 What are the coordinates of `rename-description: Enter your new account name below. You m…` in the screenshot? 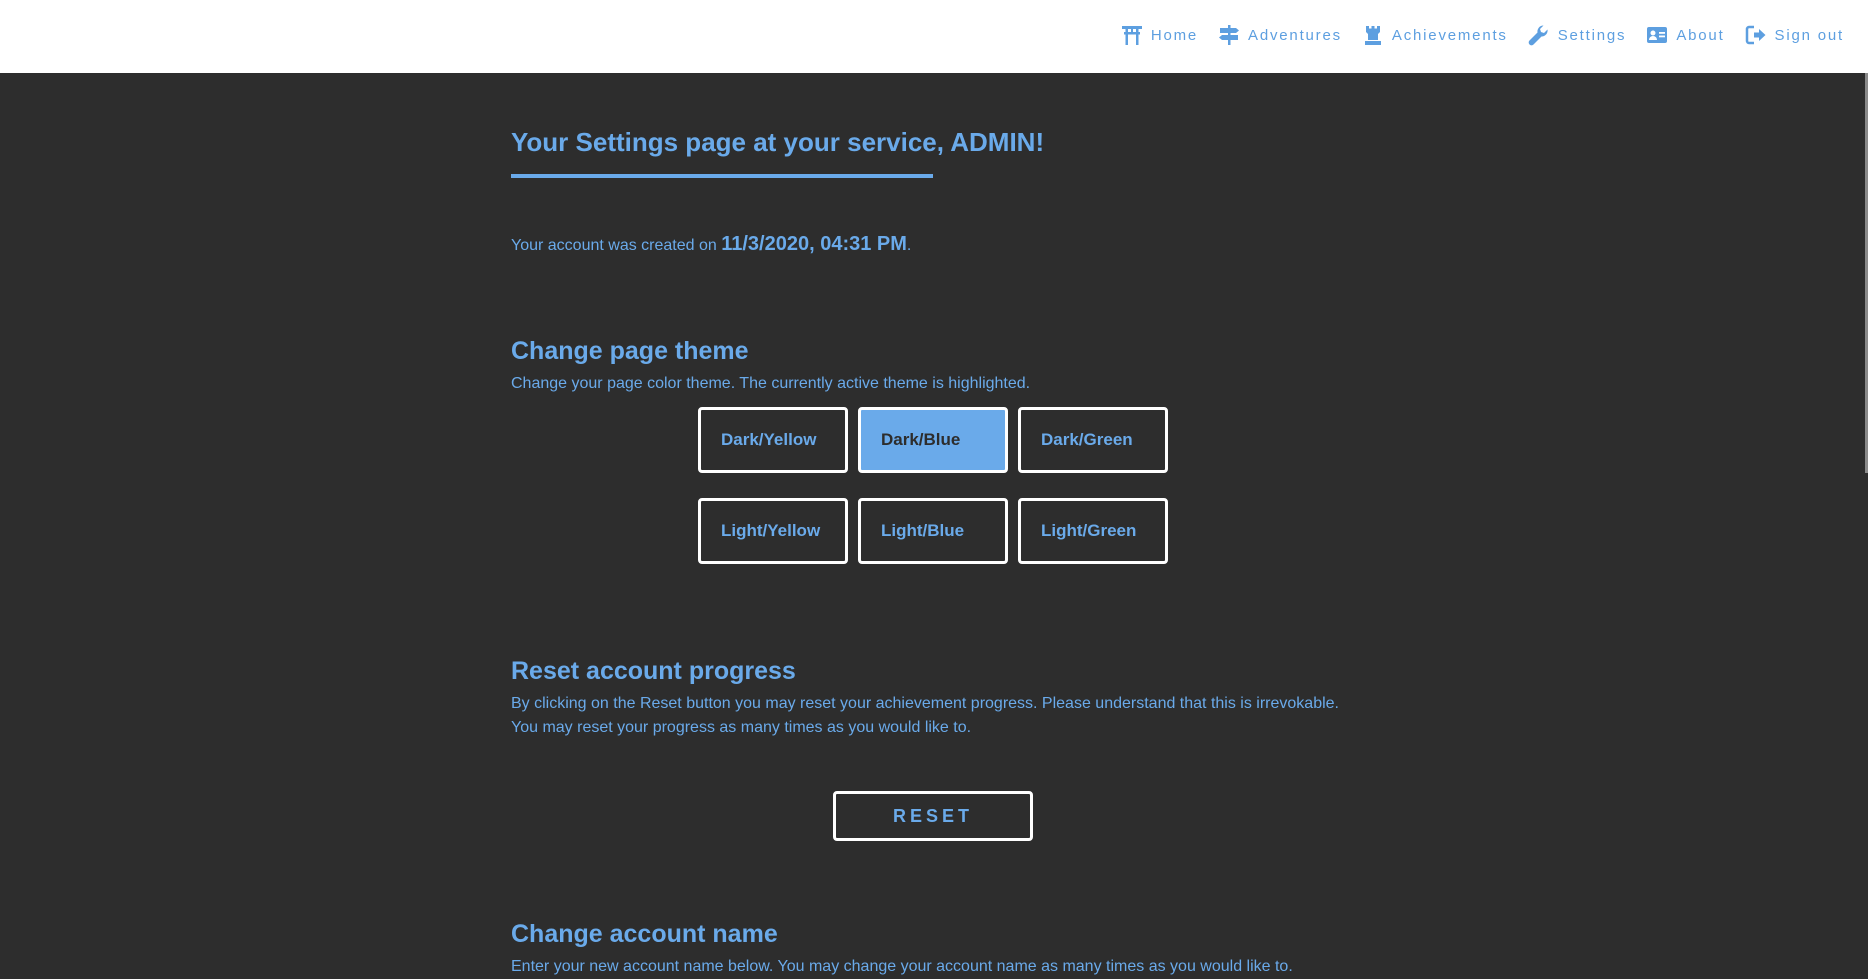 It's located at (902, 966).